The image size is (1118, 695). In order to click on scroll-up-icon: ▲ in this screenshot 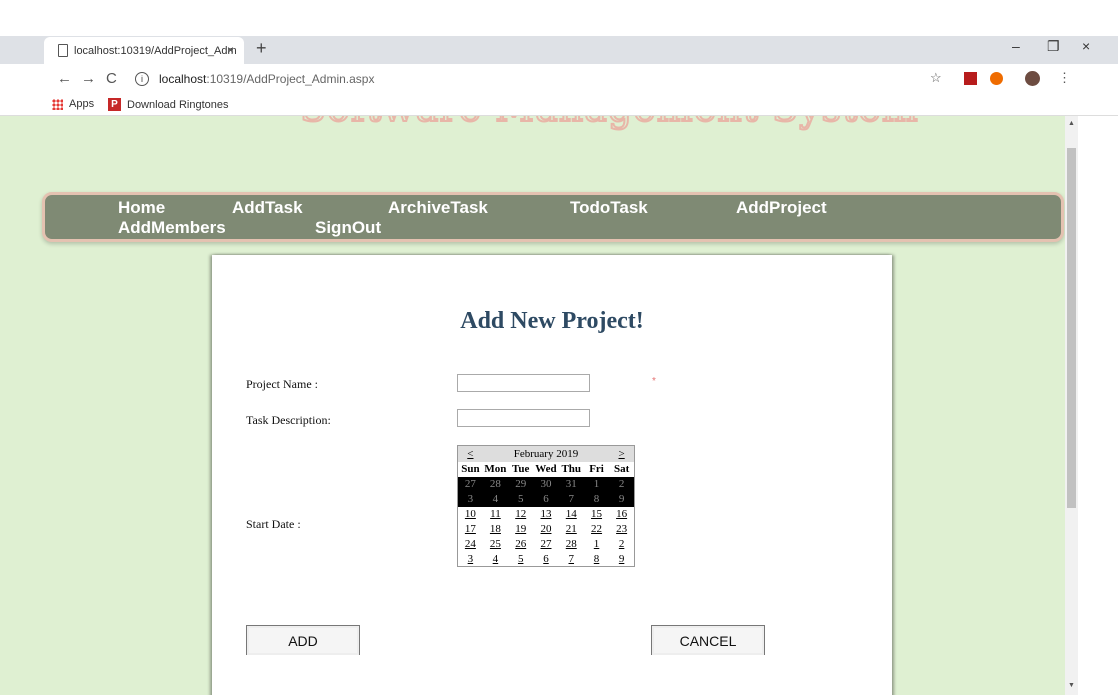, I will do `click(1071, 123)`.